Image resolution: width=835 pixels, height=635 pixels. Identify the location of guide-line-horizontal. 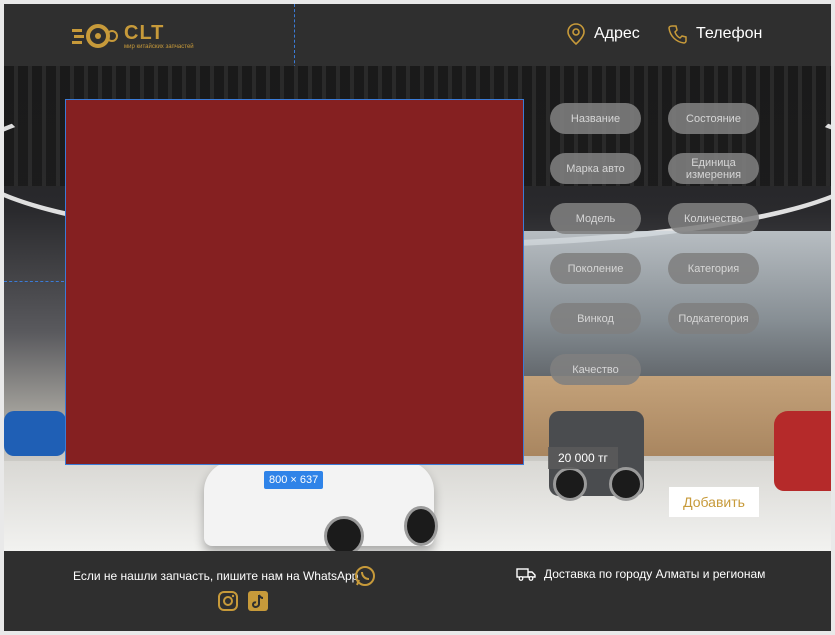
(34, 281).